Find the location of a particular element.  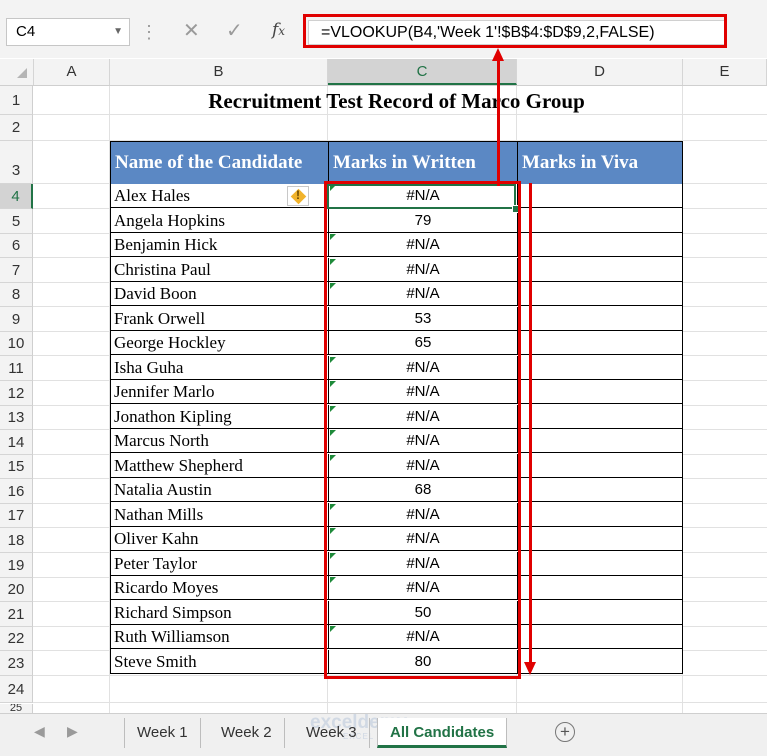

row-header-14: 14 is located at coordinates (16, 442).